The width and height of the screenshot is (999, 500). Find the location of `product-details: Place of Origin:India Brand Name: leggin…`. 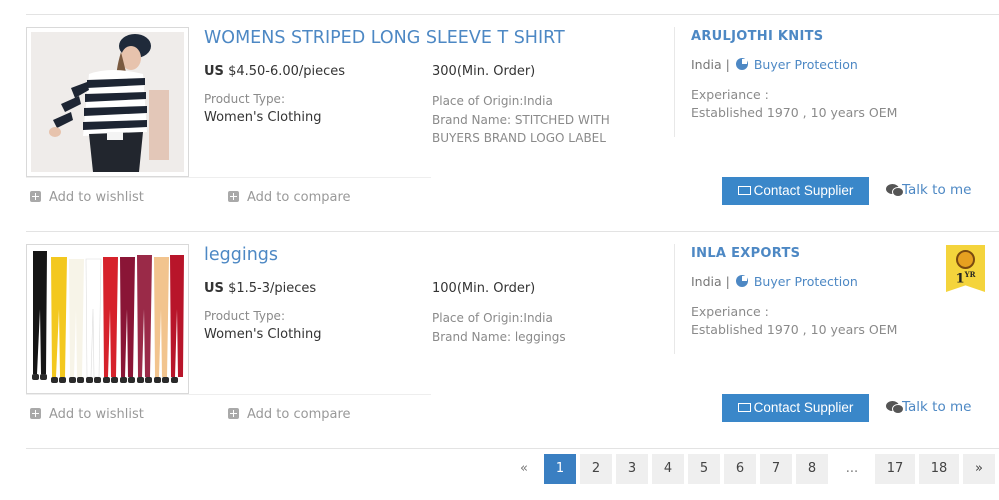

product-details: Place of Origin:India Brand Name: leggin… is located at coordinates (539, 327).